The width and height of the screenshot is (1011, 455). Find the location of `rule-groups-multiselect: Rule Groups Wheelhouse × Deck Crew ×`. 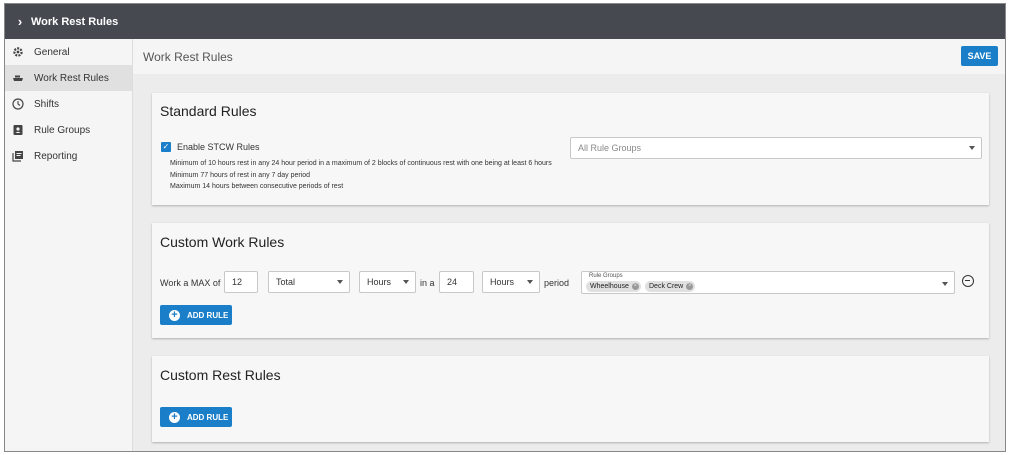

rule-groups-multiselect: Rule Groups Wheelhouse × Deck Crew × is located at coordinates (768, 282).